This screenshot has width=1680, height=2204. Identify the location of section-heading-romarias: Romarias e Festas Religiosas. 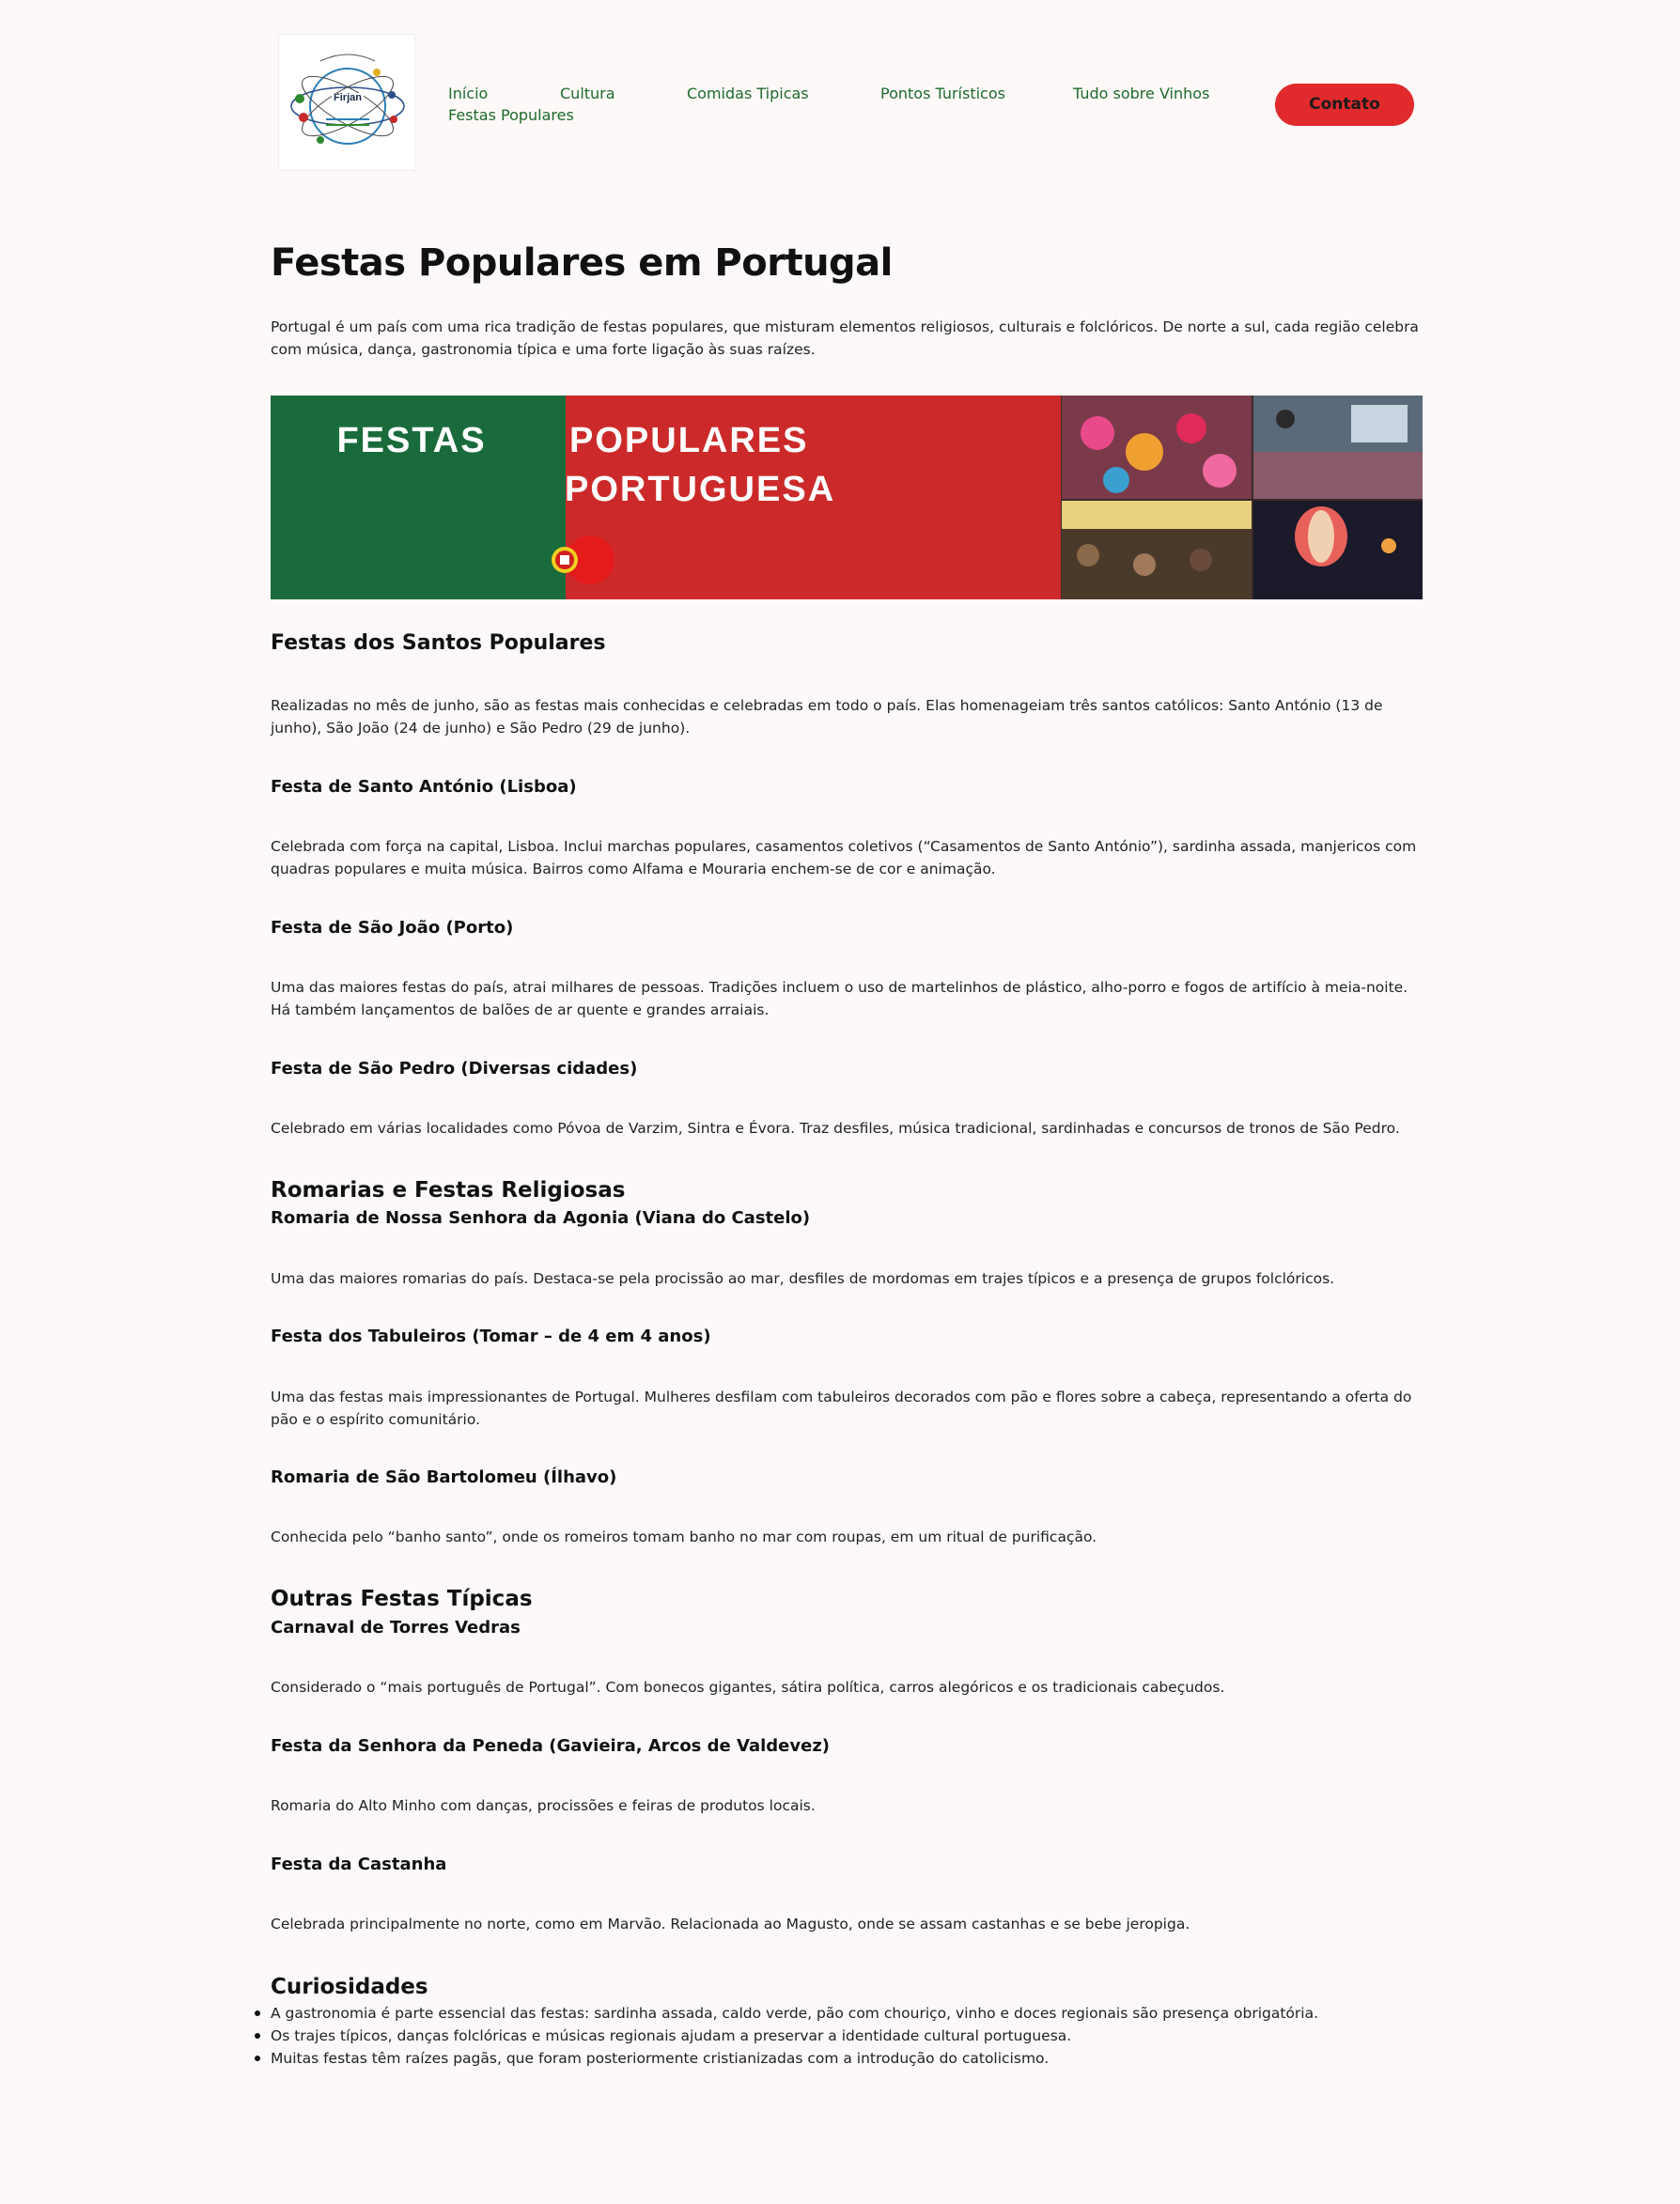
(448, 1190).